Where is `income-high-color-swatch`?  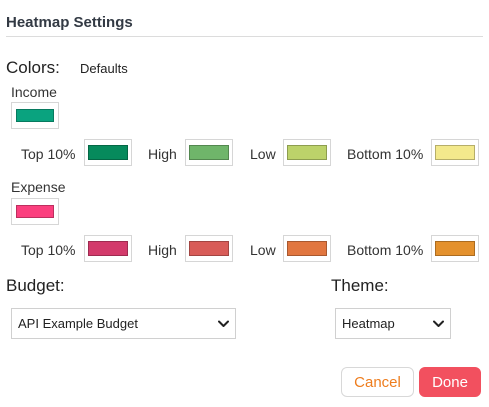 income-high-color-swatch is located at coordinates (209, 152).